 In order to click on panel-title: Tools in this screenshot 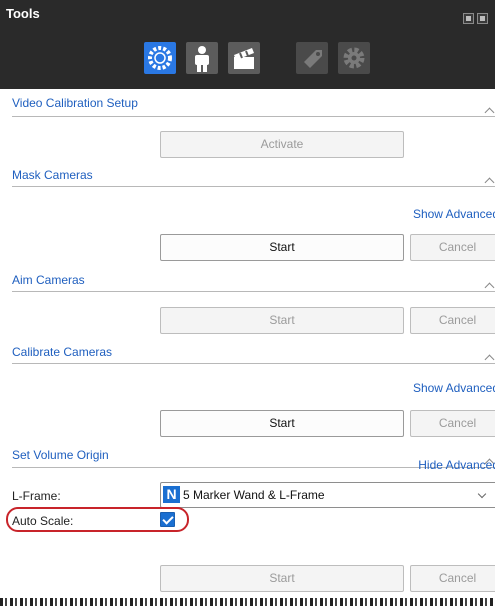, I will do `click(23, 13)`.